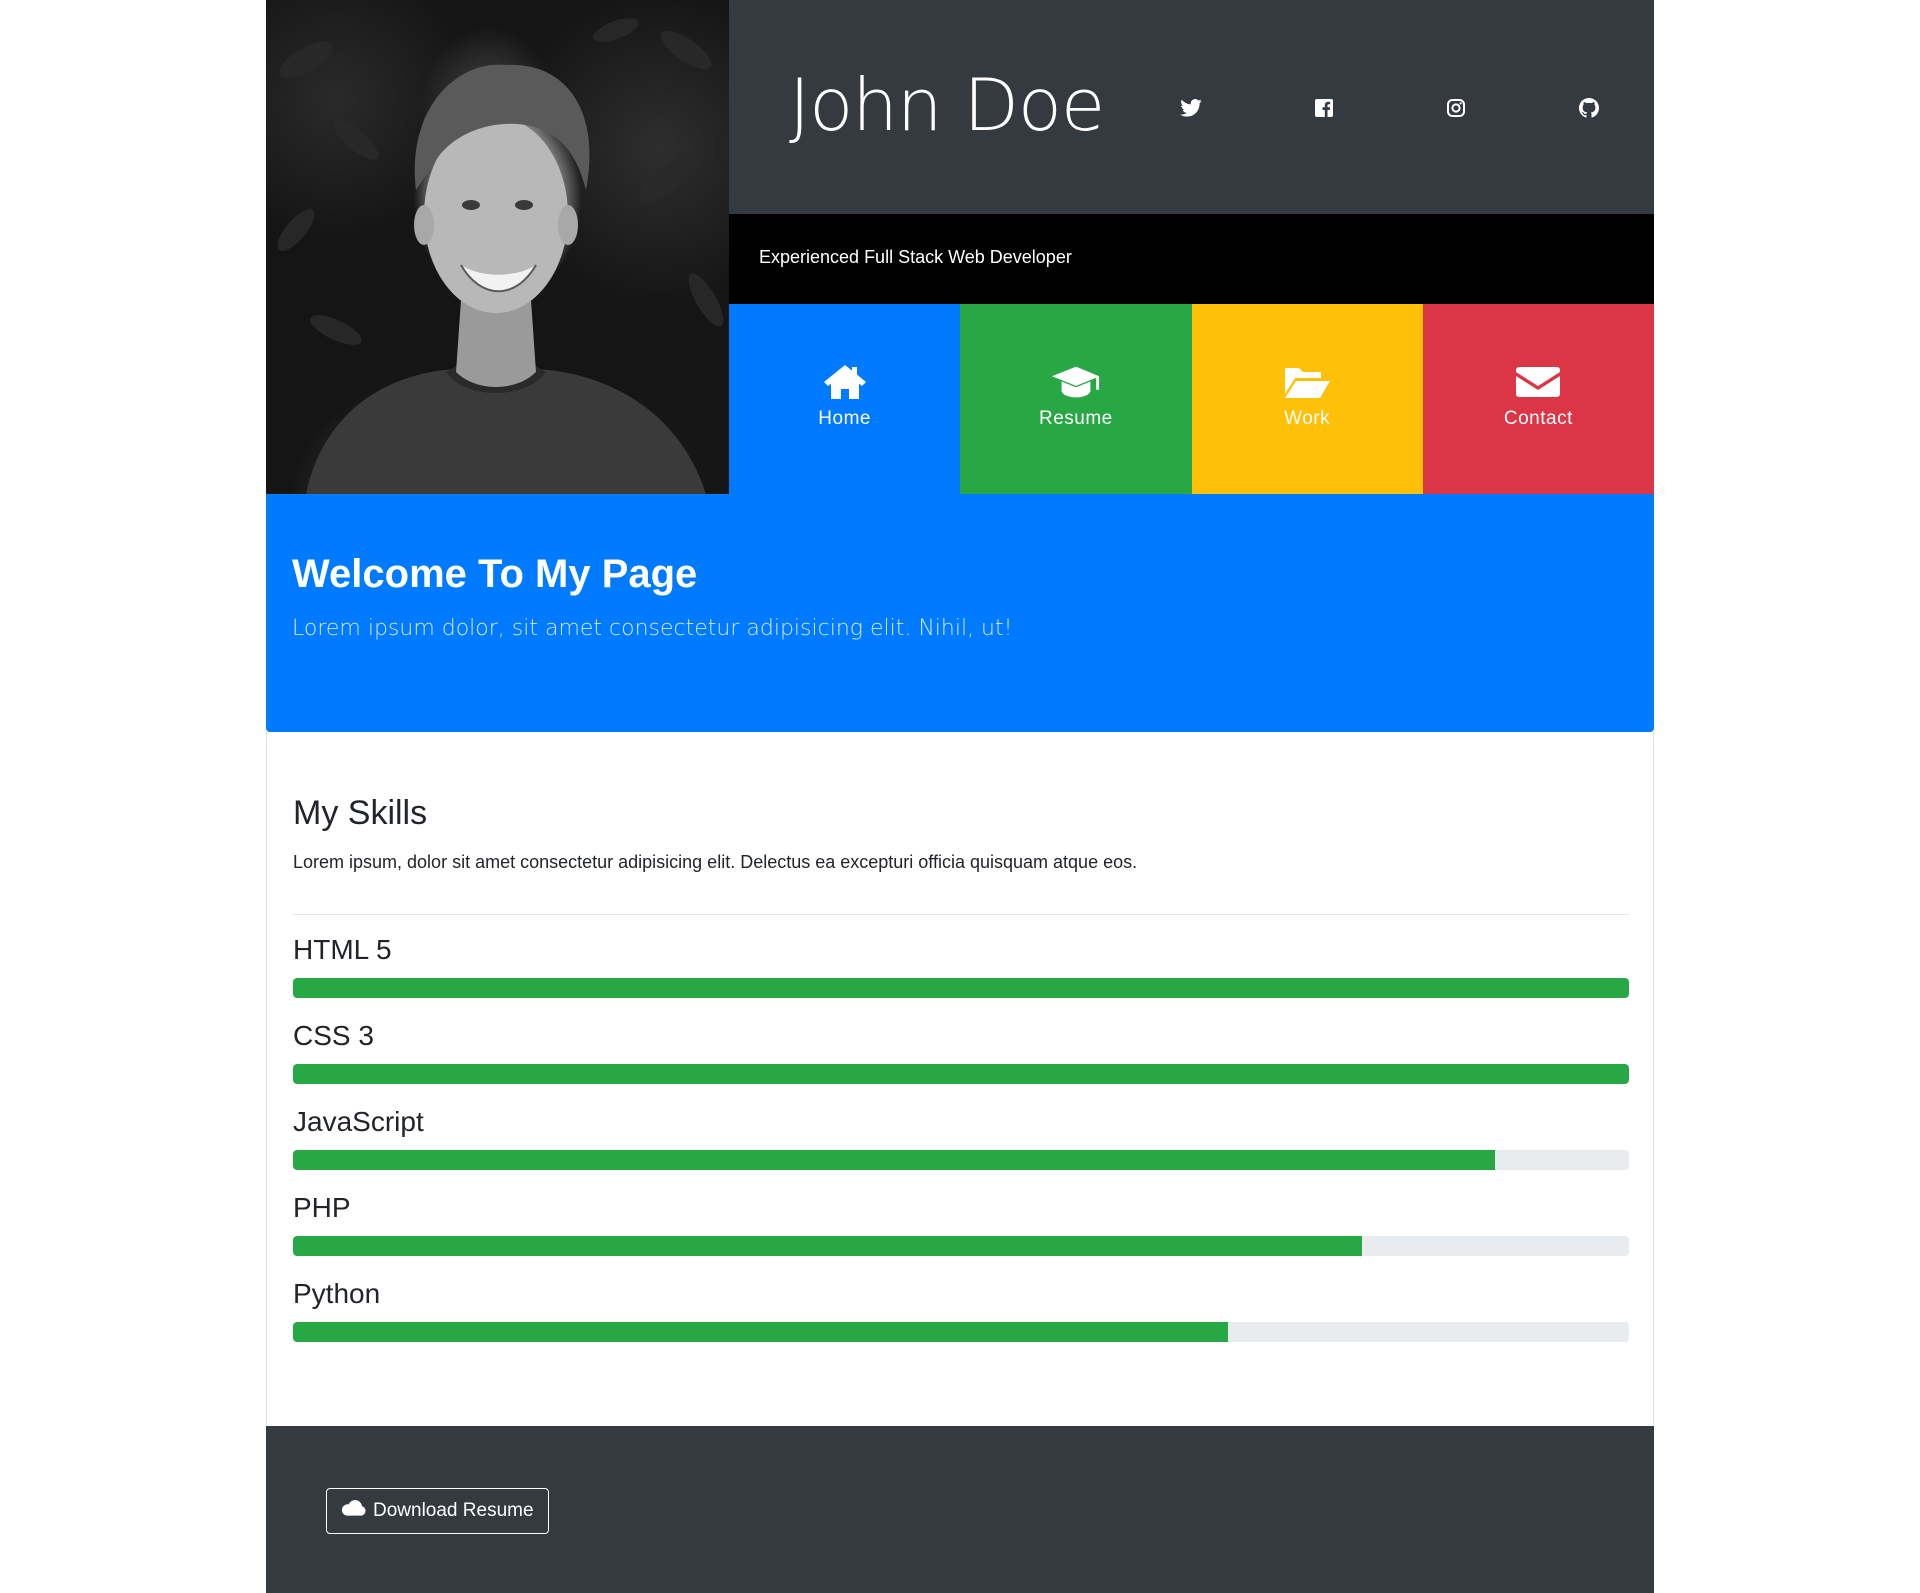  What do you see at coordinates (1456, 108) in the screenshot?
I see `instagram-icon` at bounding box center [1456, 108].